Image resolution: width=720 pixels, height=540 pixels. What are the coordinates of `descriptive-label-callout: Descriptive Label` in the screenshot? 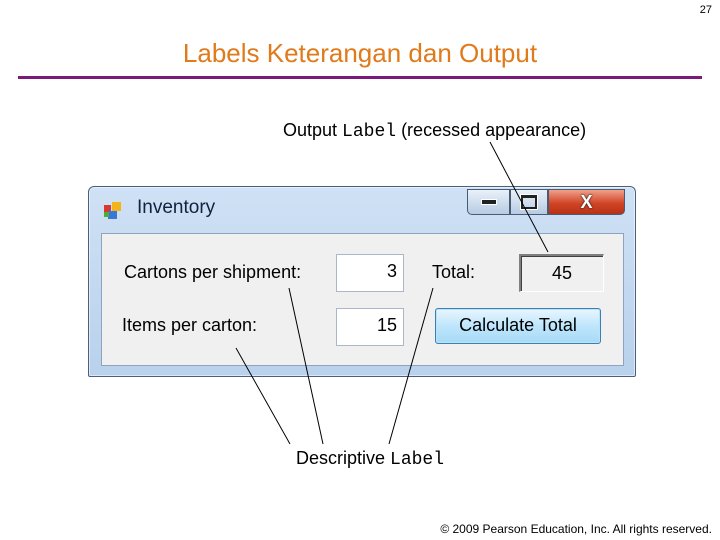 It's located at (370, 459).